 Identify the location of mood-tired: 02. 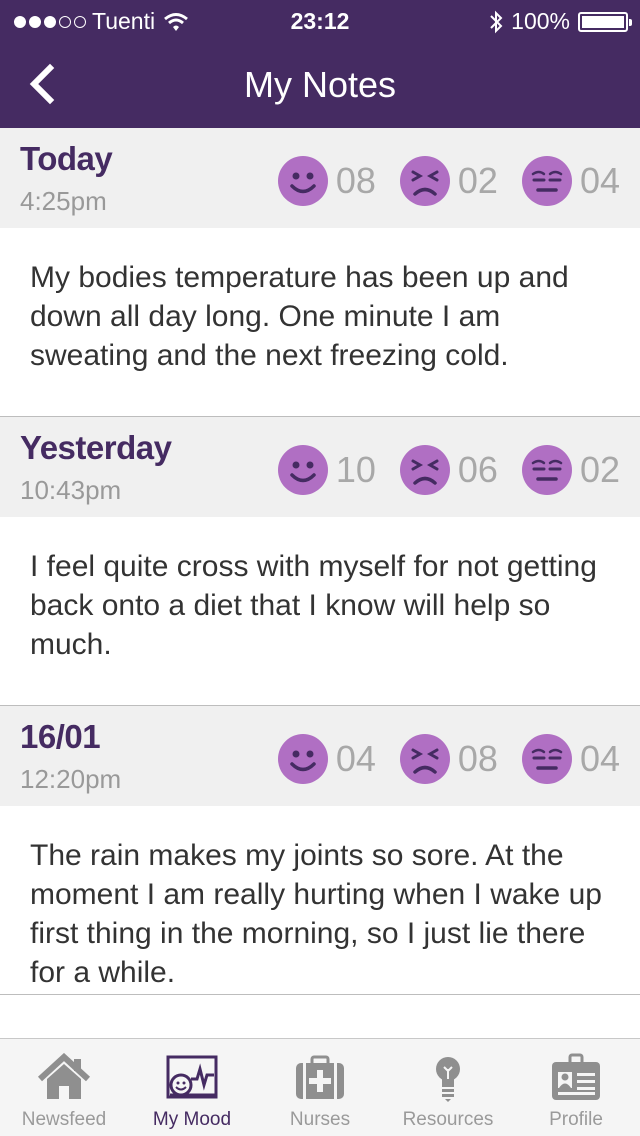
(570, 470).